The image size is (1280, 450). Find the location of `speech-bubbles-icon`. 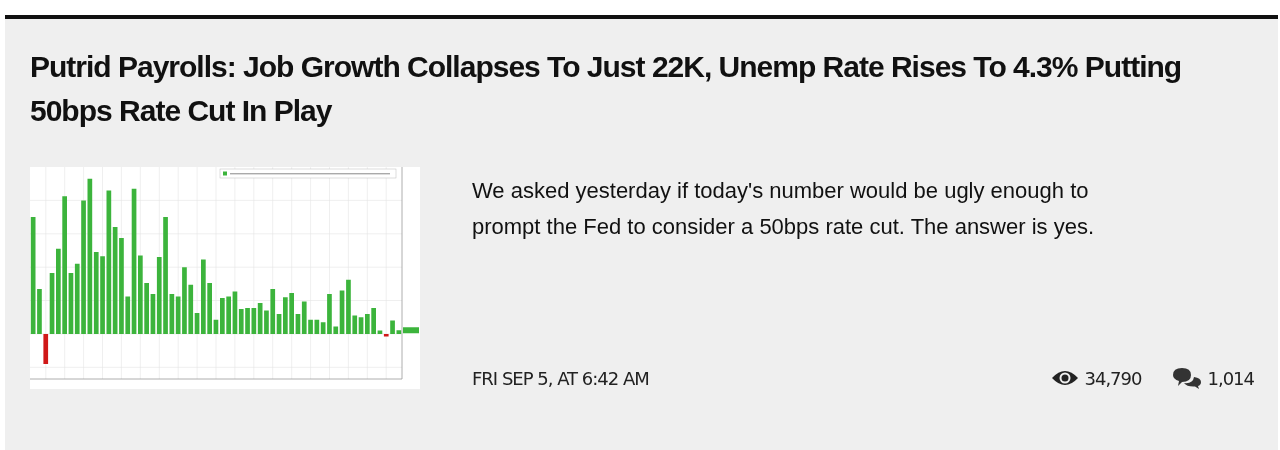

speech-bubbles-icon is located at coordinates (1187, 378).